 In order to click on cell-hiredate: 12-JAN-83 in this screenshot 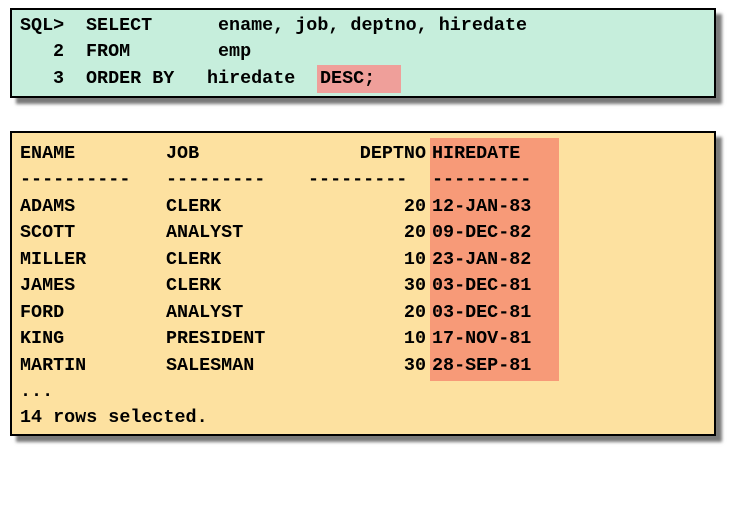, I will do `click(482, 206)`.